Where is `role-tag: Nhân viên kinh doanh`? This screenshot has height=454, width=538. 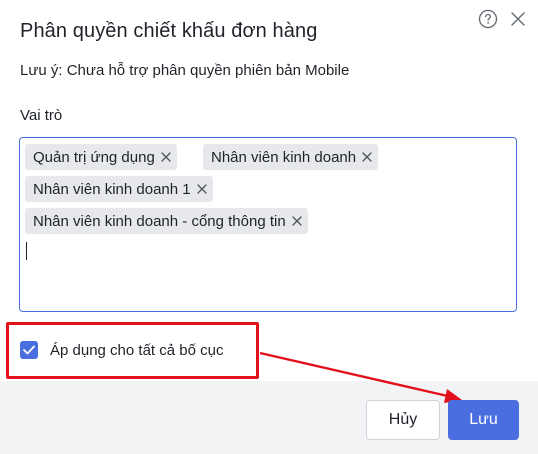
role-tag: Nhân viên kinh doanh is located at coordinates (291, 157).